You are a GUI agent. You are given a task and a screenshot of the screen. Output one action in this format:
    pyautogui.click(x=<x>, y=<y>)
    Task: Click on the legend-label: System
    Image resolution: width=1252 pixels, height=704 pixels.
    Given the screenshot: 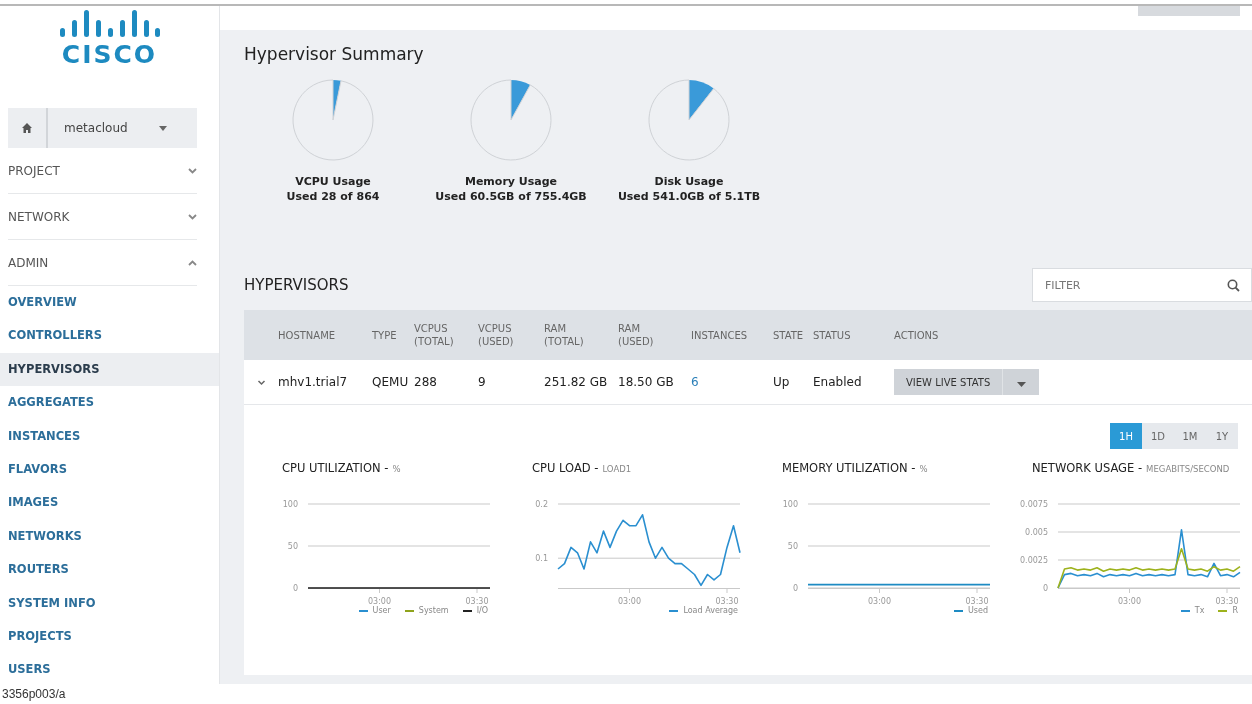 What is the action you would take?
    pyautogui.click(x=433, y=610)
    